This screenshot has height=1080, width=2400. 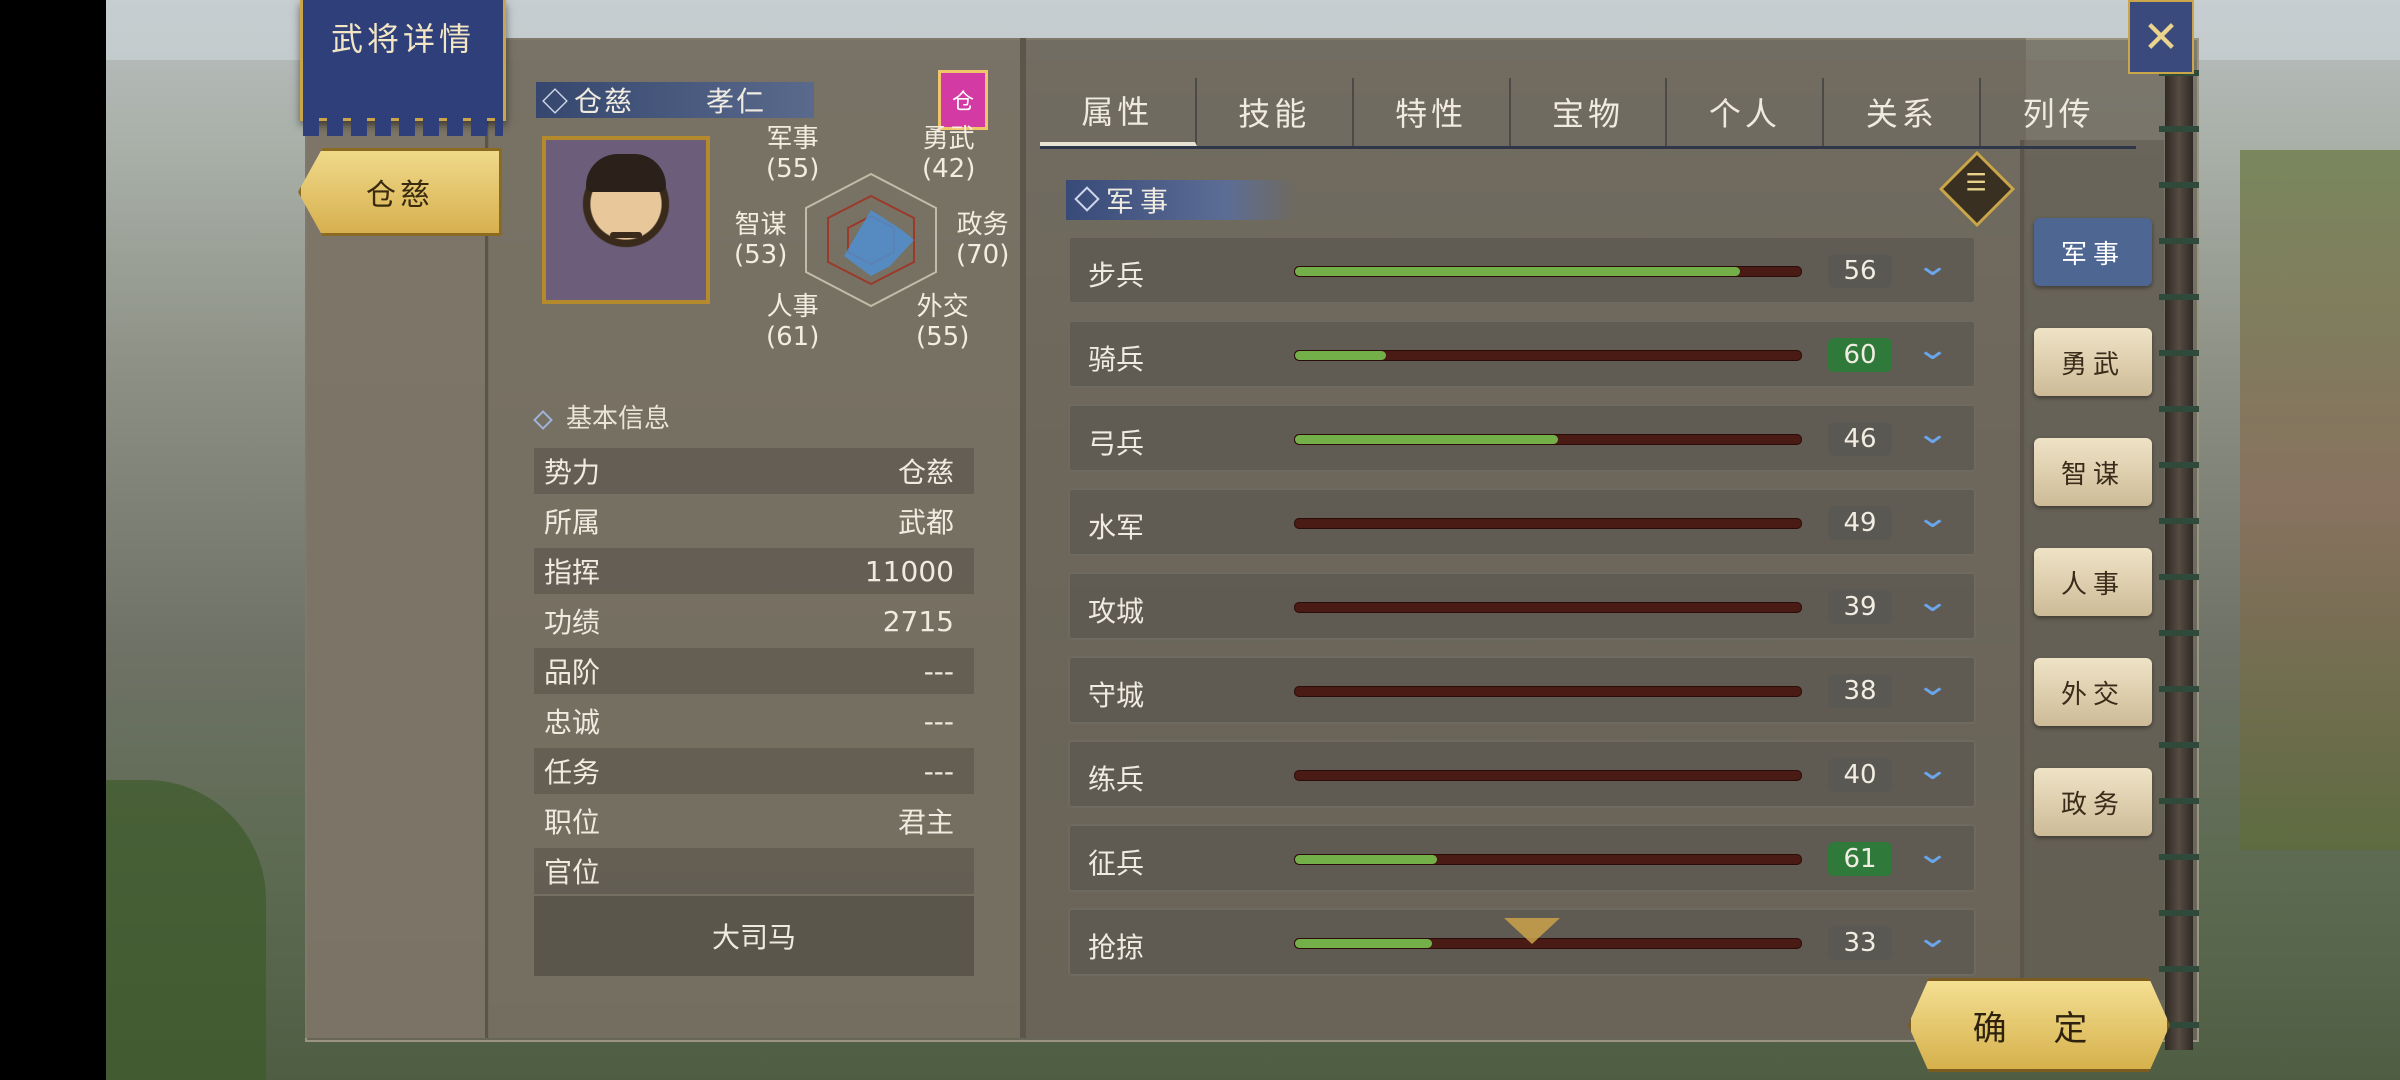 I want to click on skill-row: 征兵 61 ⌄, so click(x=1522, y=858).